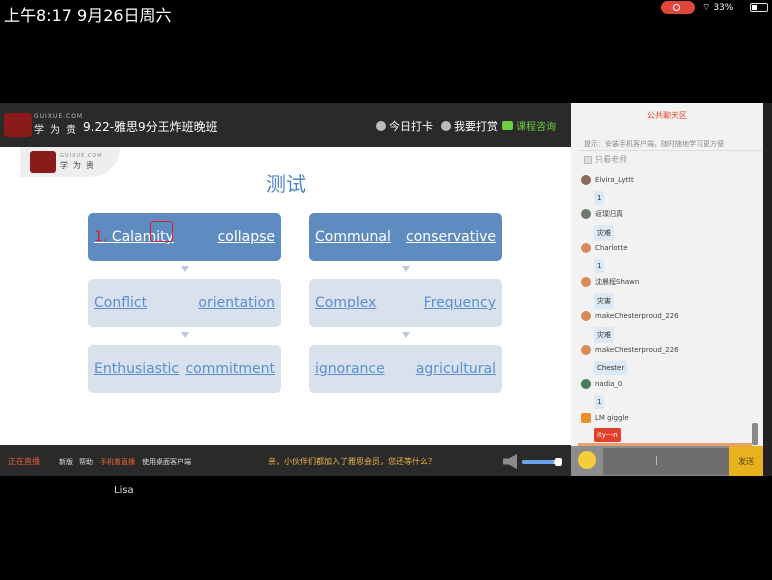  Describe the element at coordinates (101, 237) in the screenshot. I see `handwritten-annotation: 1.` at that location.